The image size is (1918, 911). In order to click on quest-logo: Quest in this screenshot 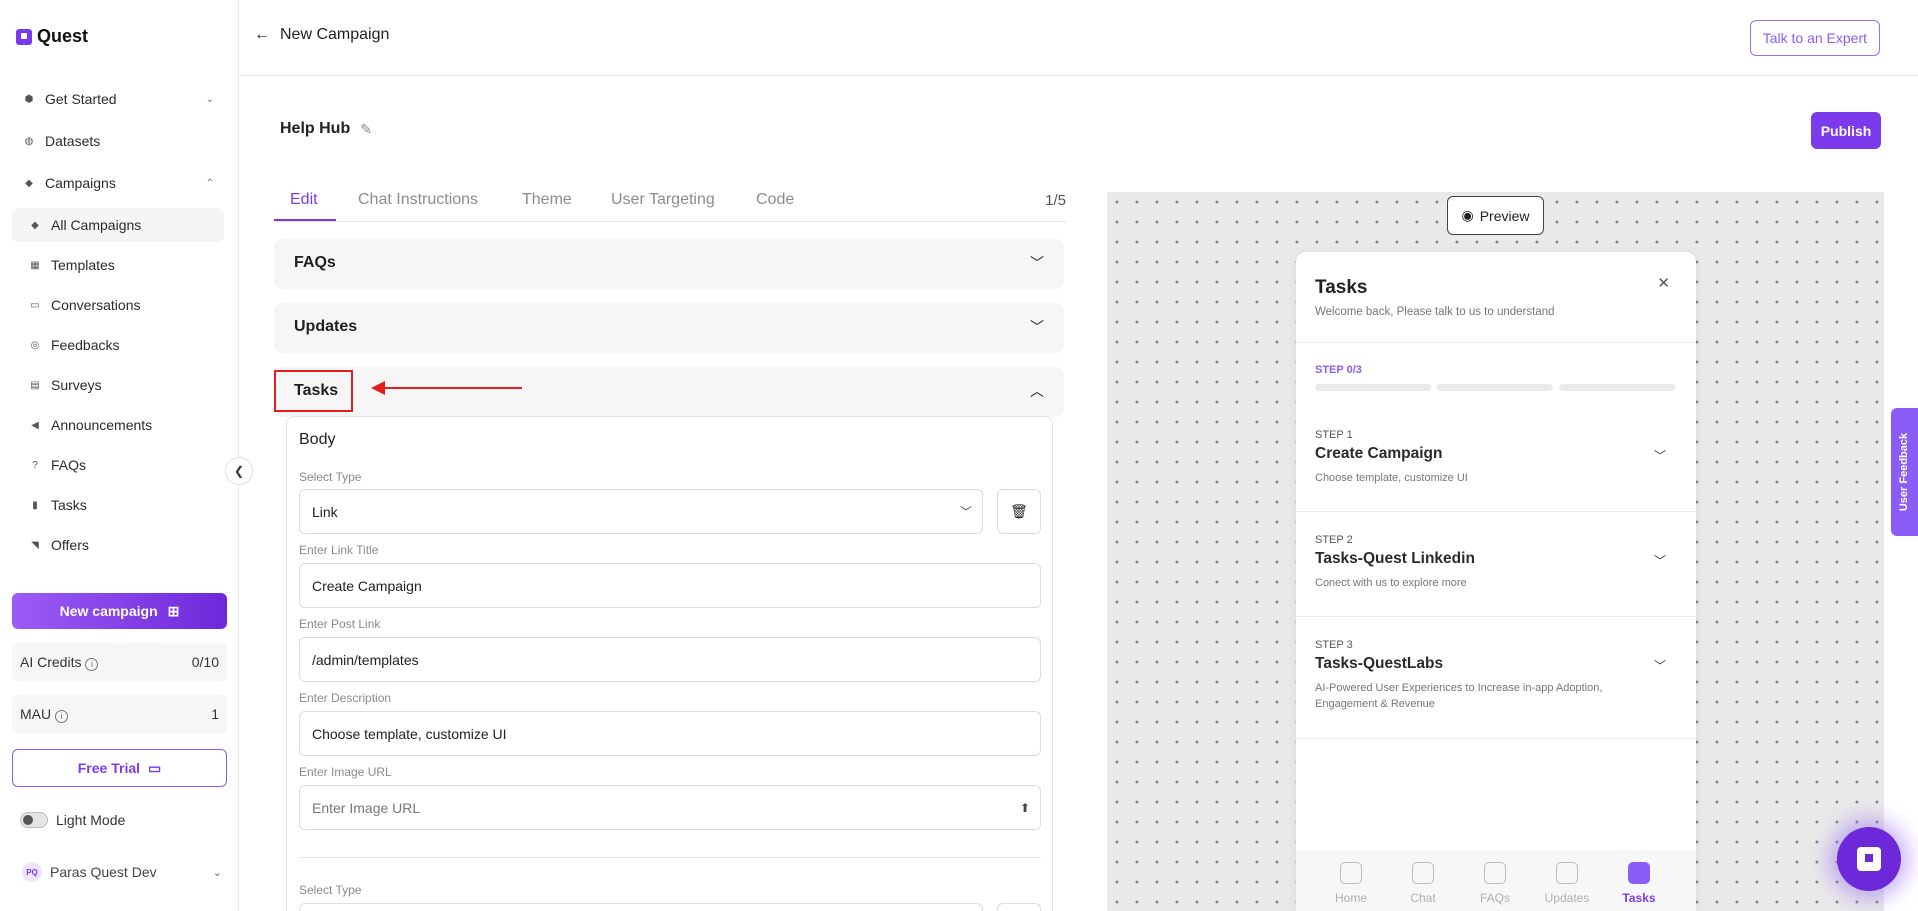, I will do `click(52, 36)`.